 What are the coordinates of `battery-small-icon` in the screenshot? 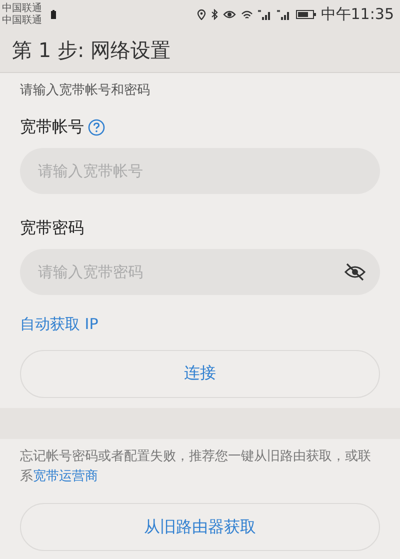 It's located at (53, 15).